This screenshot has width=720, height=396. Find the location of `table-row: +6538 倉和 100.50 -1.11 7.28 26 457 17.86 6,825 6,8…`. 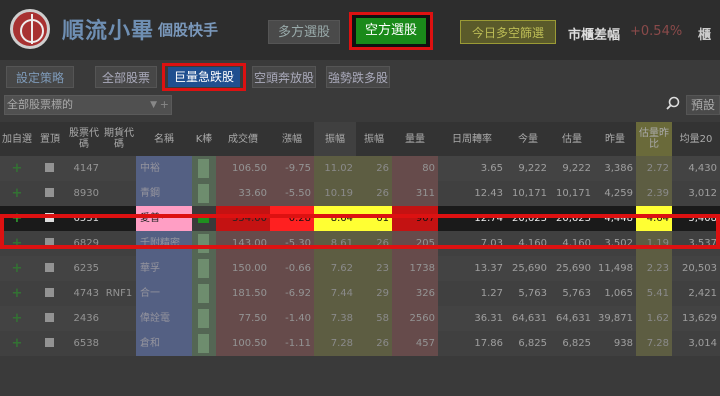

table-row: +6538 倉和 100.50 -1.11 7.28 26 457 17.86 6,825 6,8… is located at coordinates (360, 343).